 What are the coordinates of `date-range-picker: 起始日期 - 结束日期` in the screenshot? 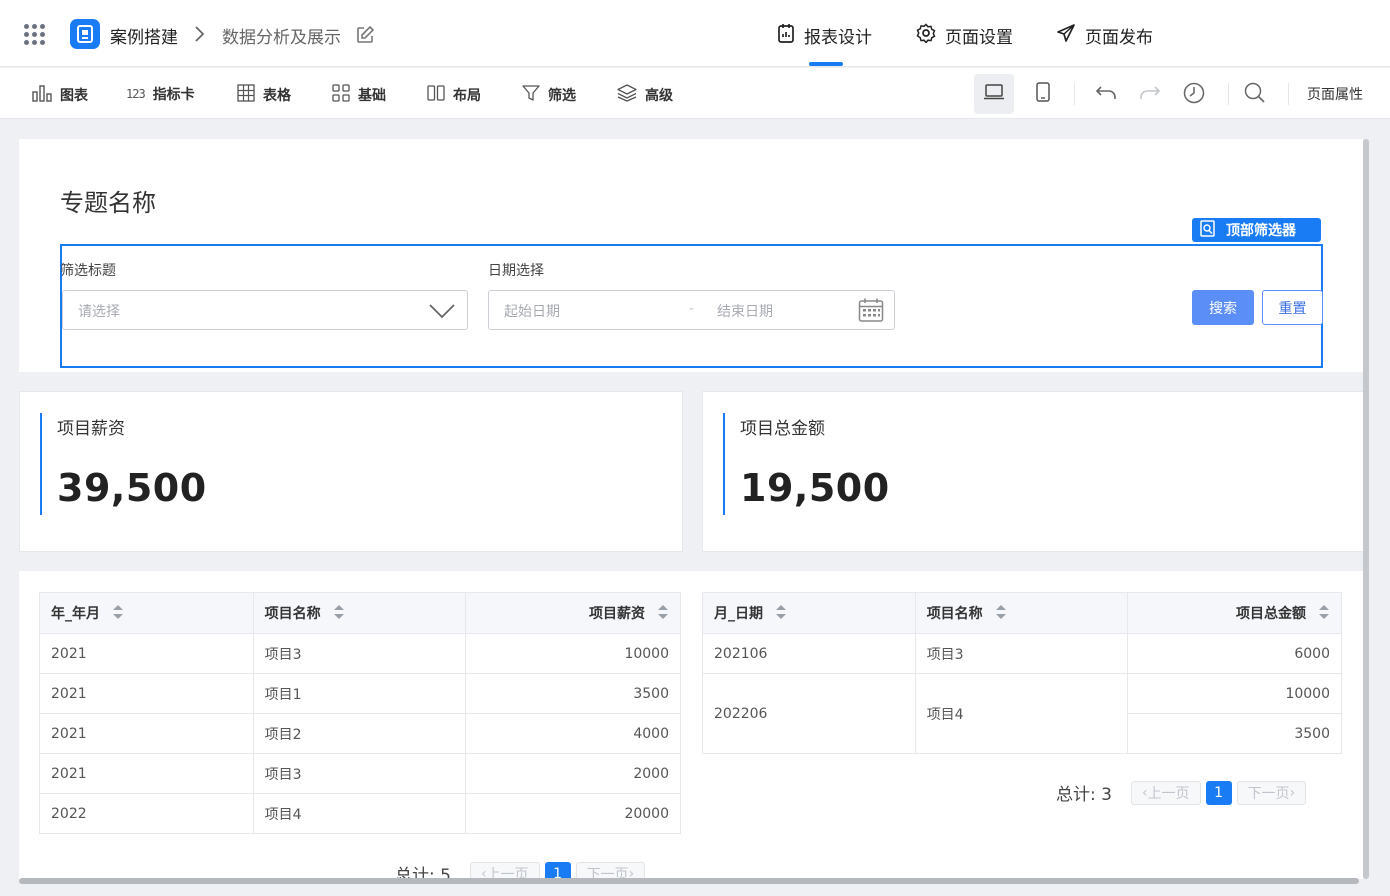 It's located at (691, 310).